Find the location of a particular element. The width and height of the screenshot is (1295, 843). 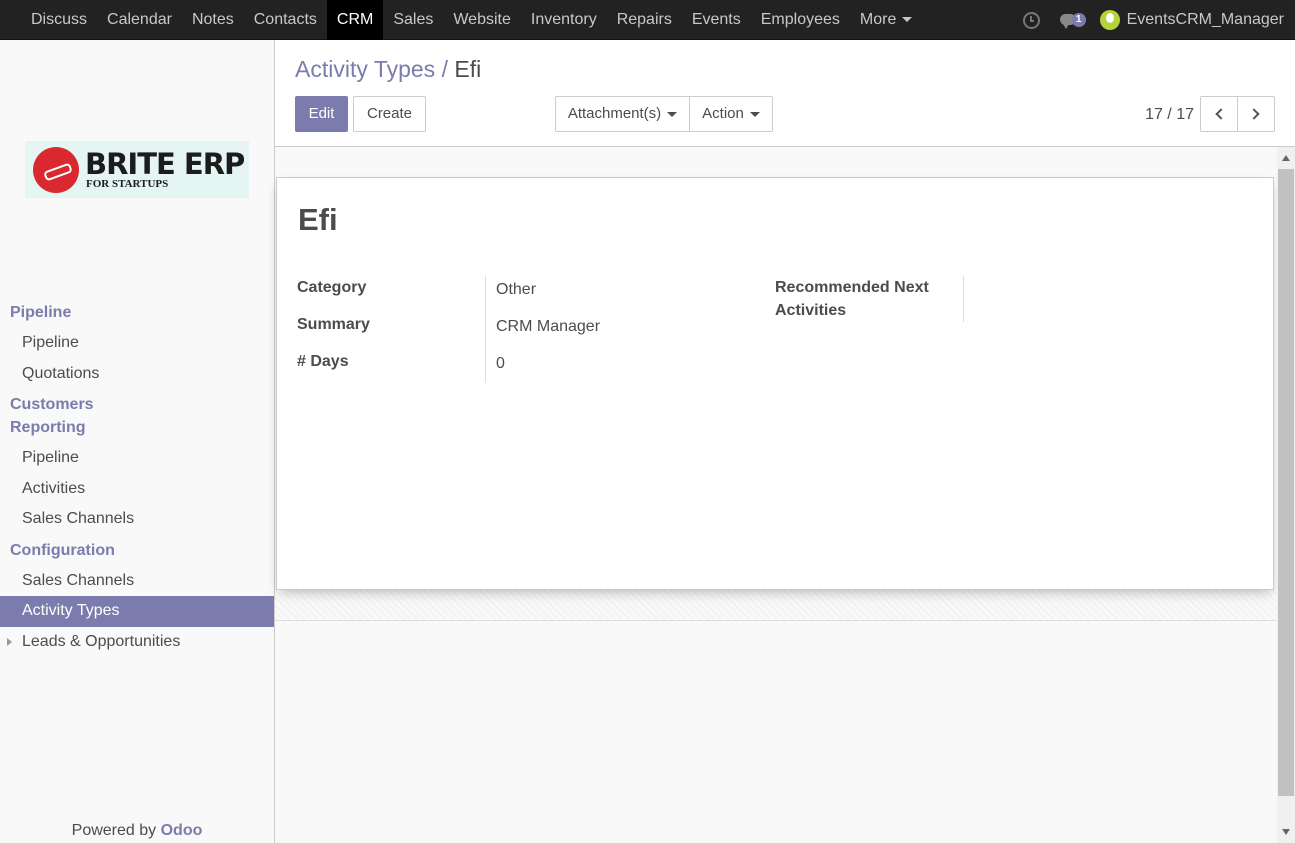

create-button: Create is located at coordinates (389, 114).